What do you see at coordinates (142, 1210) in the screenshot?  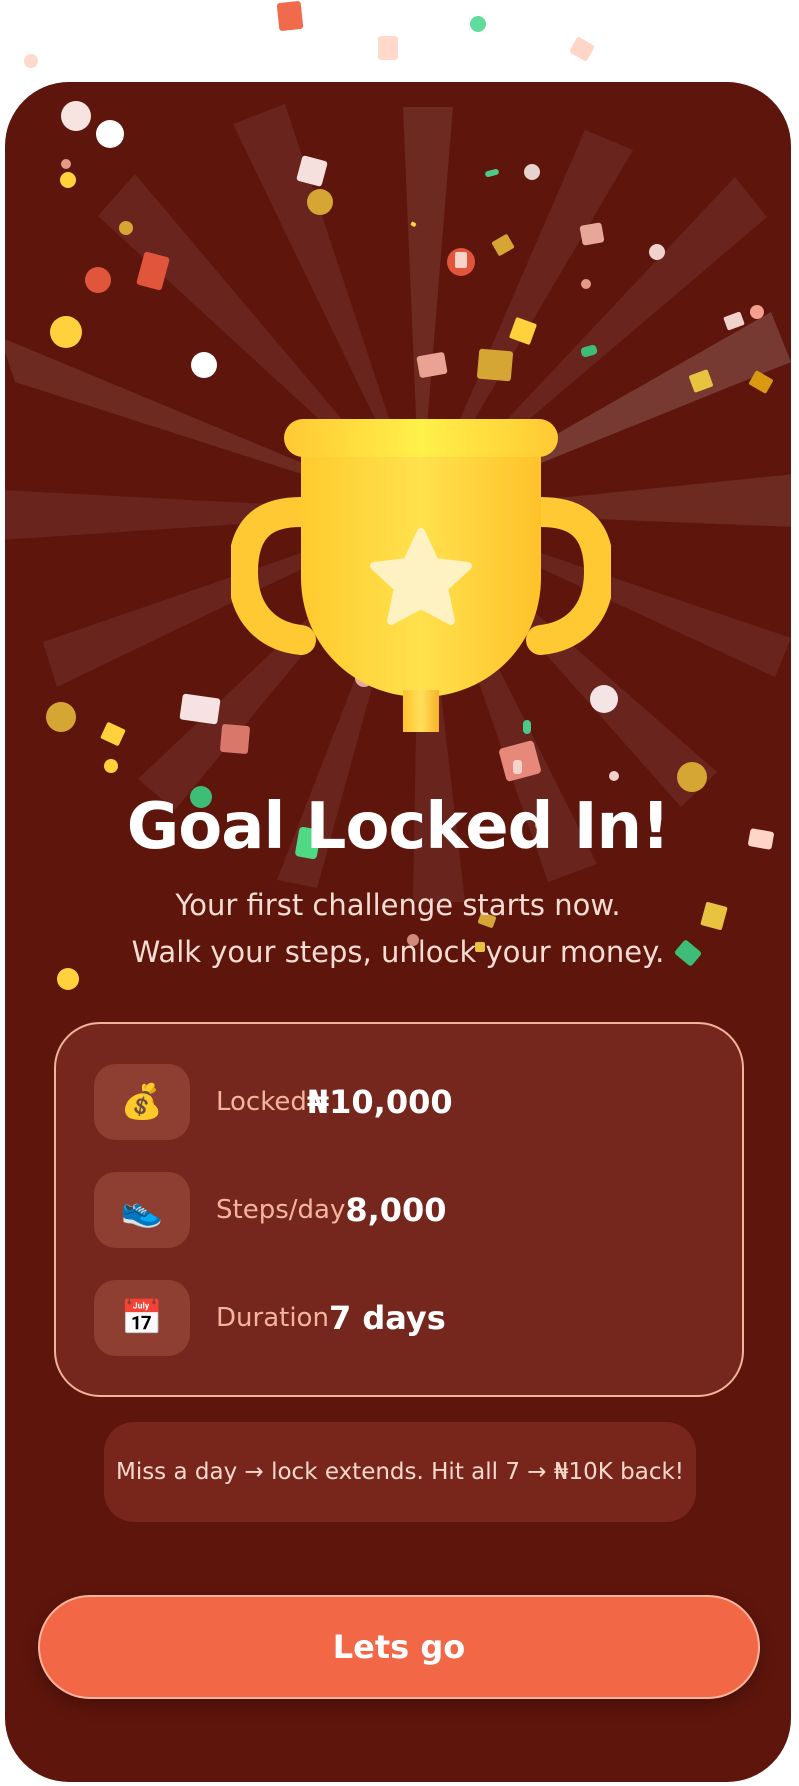 I see `sneaker-icon: 👟` at bounding box center [142, 1210].